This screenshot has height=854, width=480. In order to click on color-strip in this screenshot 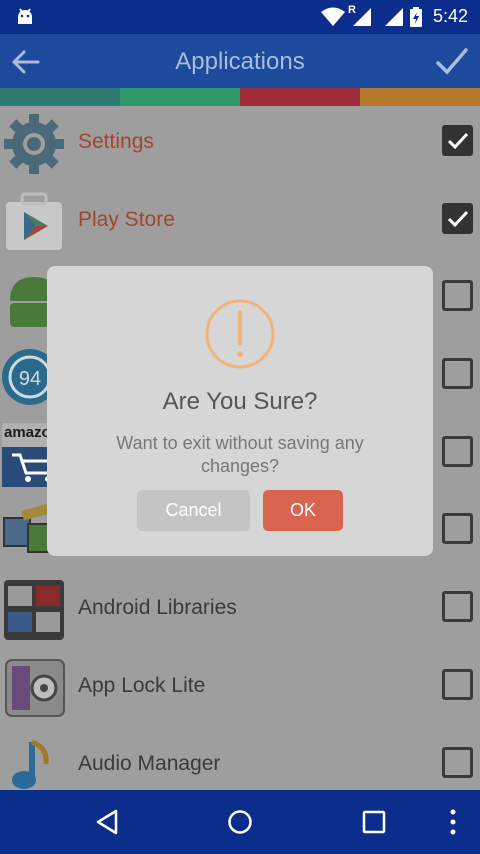, I will do `click(240, 97)`.